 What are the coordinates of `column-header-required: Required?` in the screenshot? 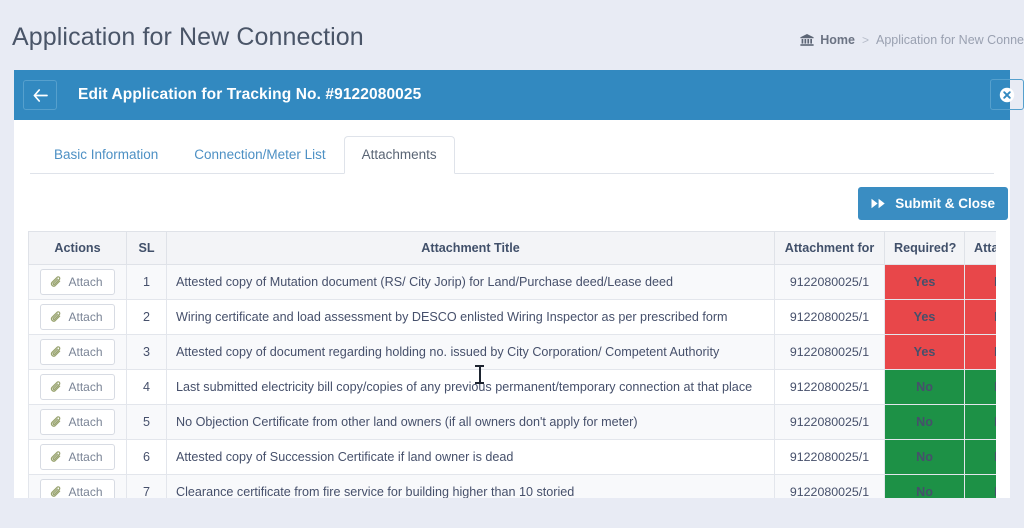 It's located at (924, 248).